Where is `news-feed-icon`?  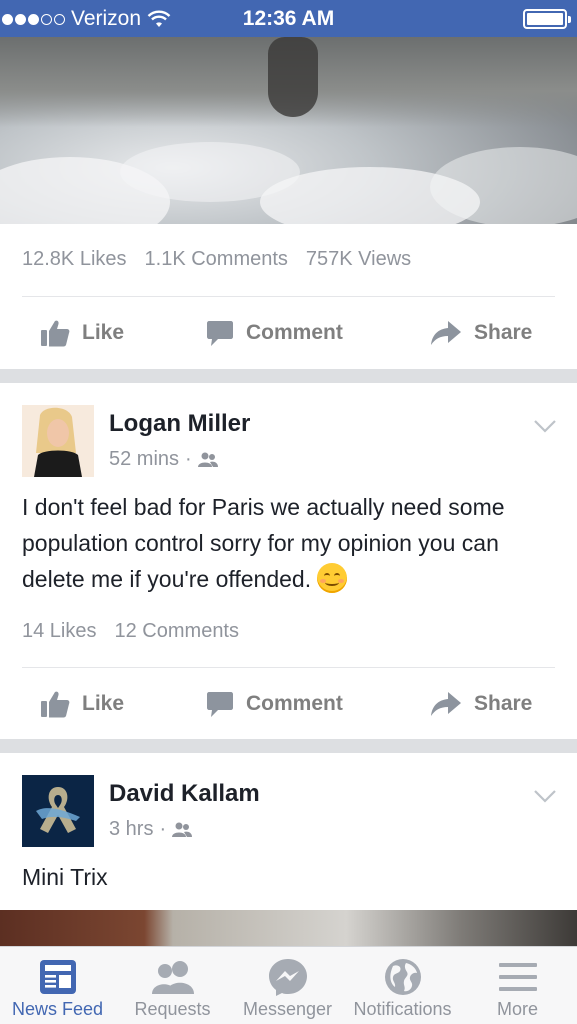 news-feed-icon is located at coordinates (57, 977).